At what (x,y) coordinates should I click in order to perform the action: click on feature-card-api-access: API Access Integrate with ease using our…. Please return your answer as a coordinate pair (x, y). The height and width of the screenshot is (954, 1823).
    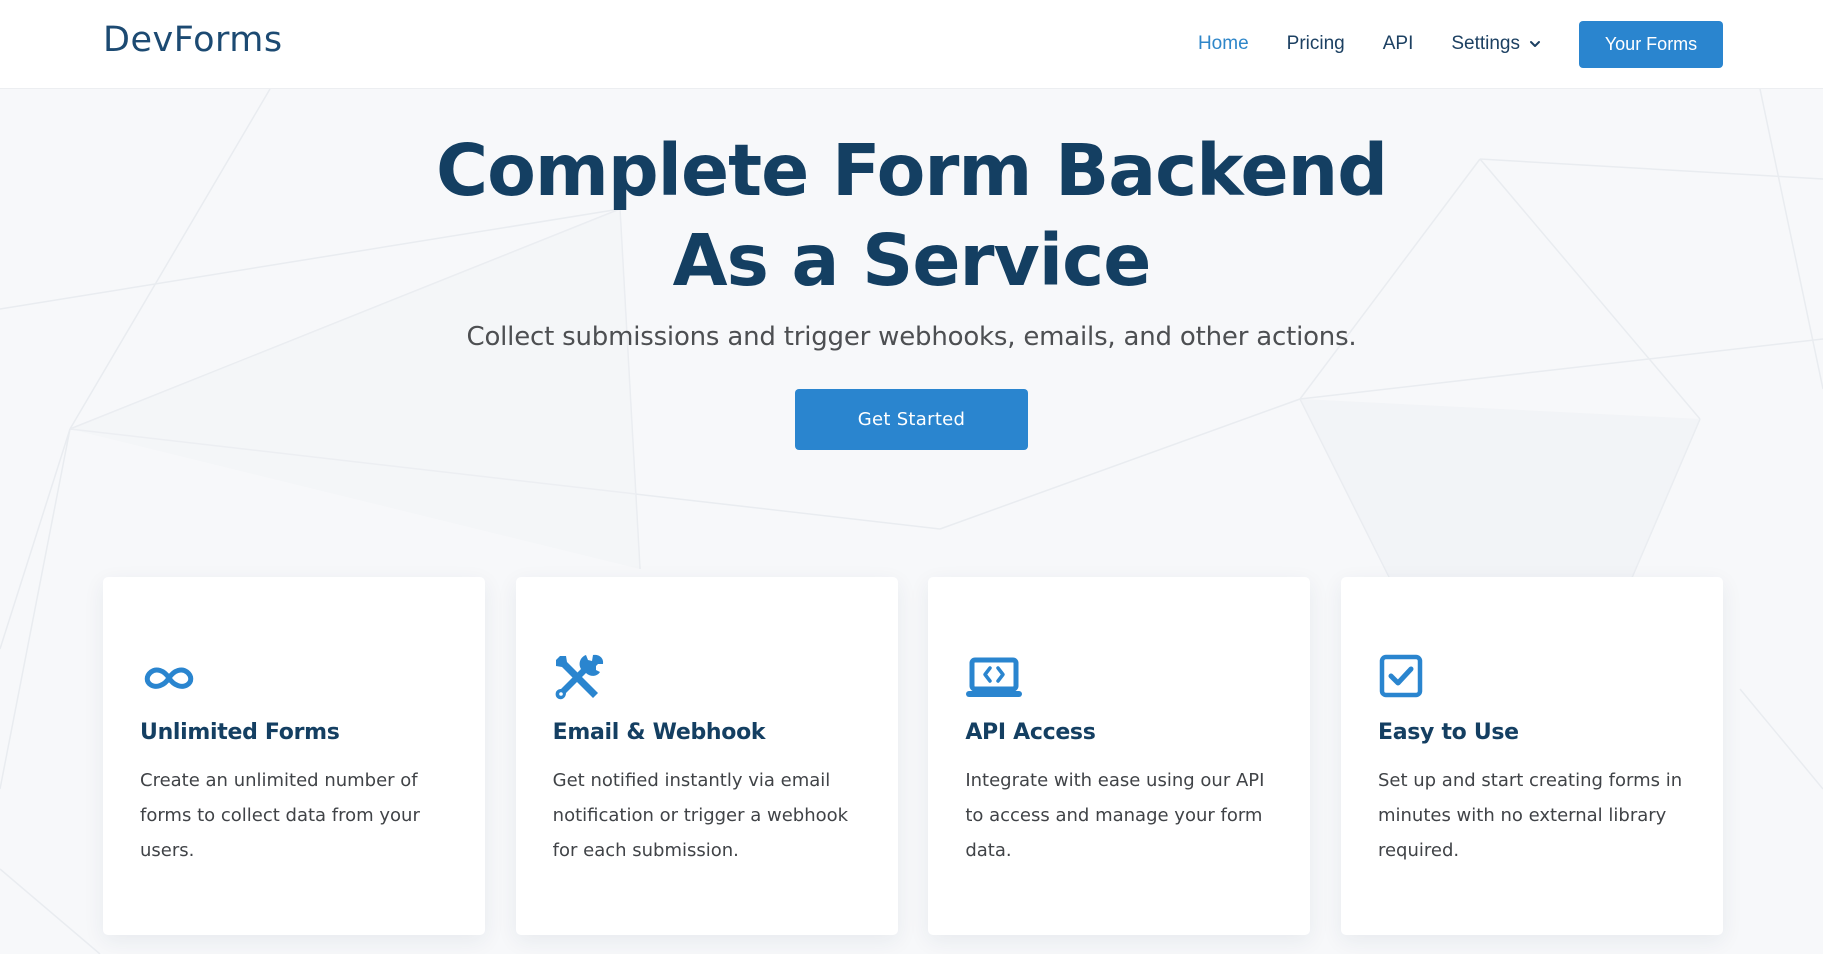
    Looking at the image, I should click on (1119, 756).